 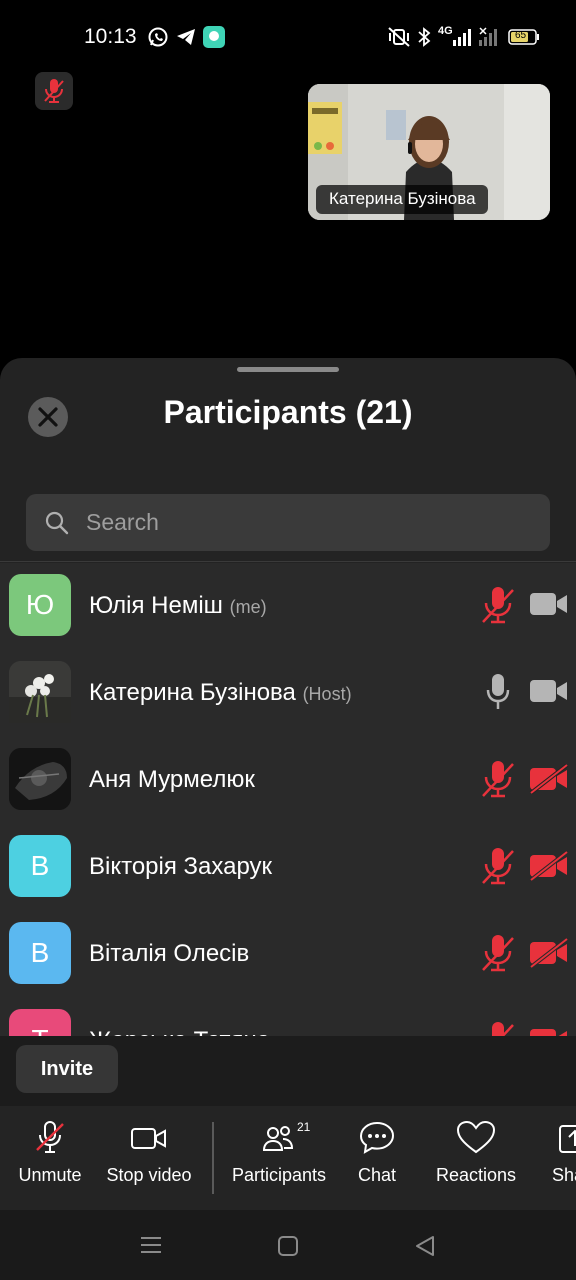 I want to click on sheet-drag-handle, so click(x=288, y=369).